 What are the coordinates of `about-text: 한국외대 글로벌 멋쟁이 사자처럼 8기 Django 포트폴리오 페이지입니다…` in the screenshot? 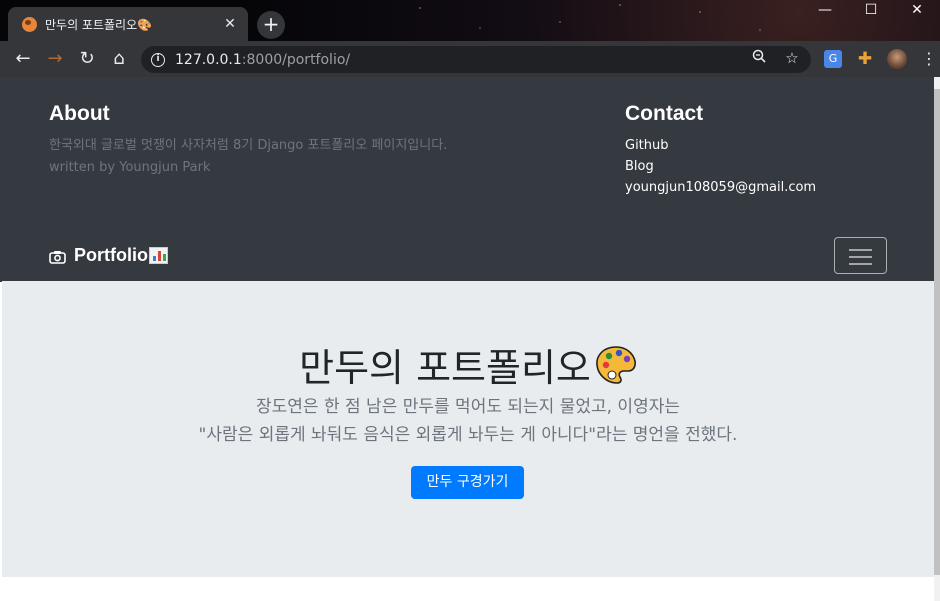 It's located at (309, 157).